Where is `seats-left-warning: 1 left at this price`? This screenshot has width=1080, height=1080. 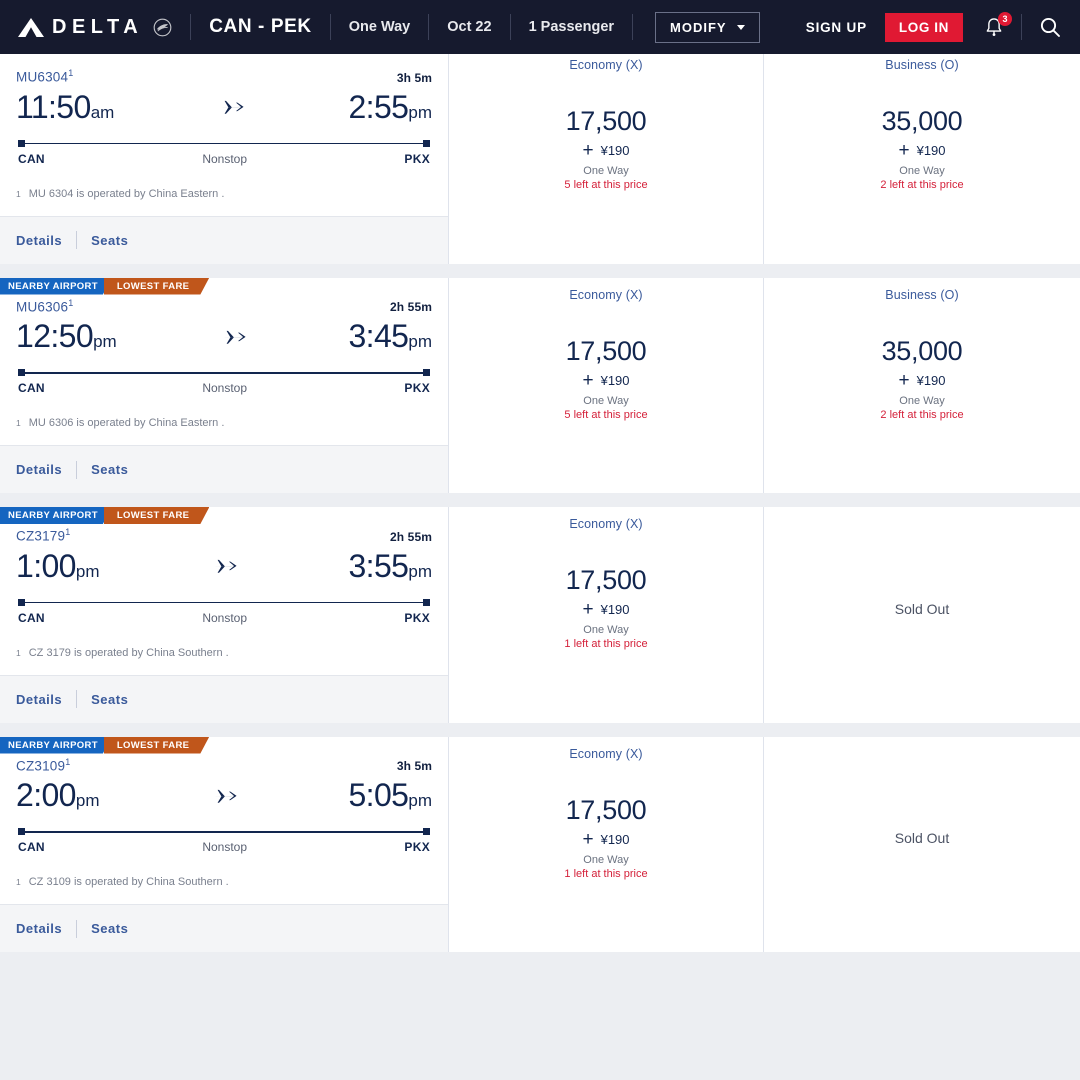
seats-left-warning: 1 left at this price is located at coordinates (606, 644).